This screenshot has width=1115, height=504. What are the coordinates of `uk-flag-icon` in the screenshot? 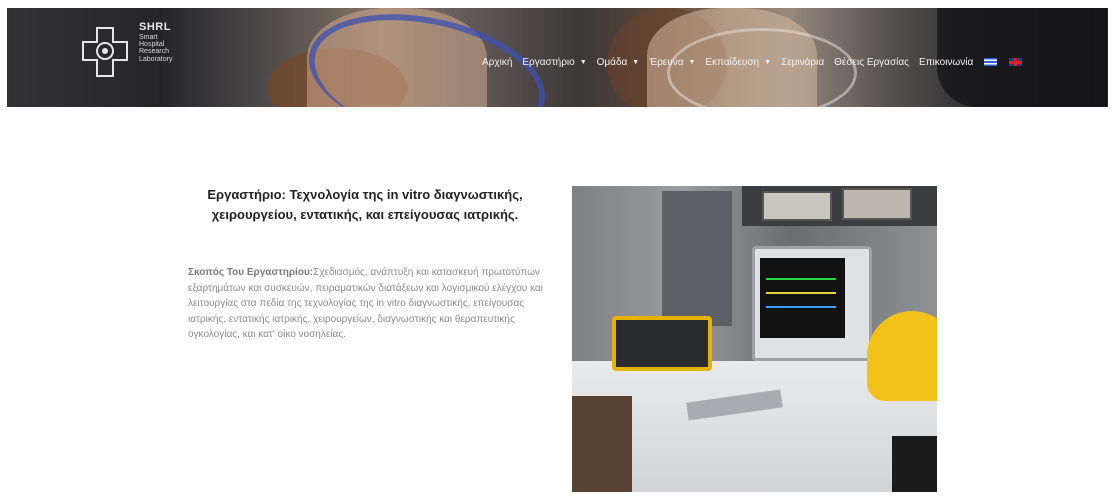 It's located at (1016, 62).